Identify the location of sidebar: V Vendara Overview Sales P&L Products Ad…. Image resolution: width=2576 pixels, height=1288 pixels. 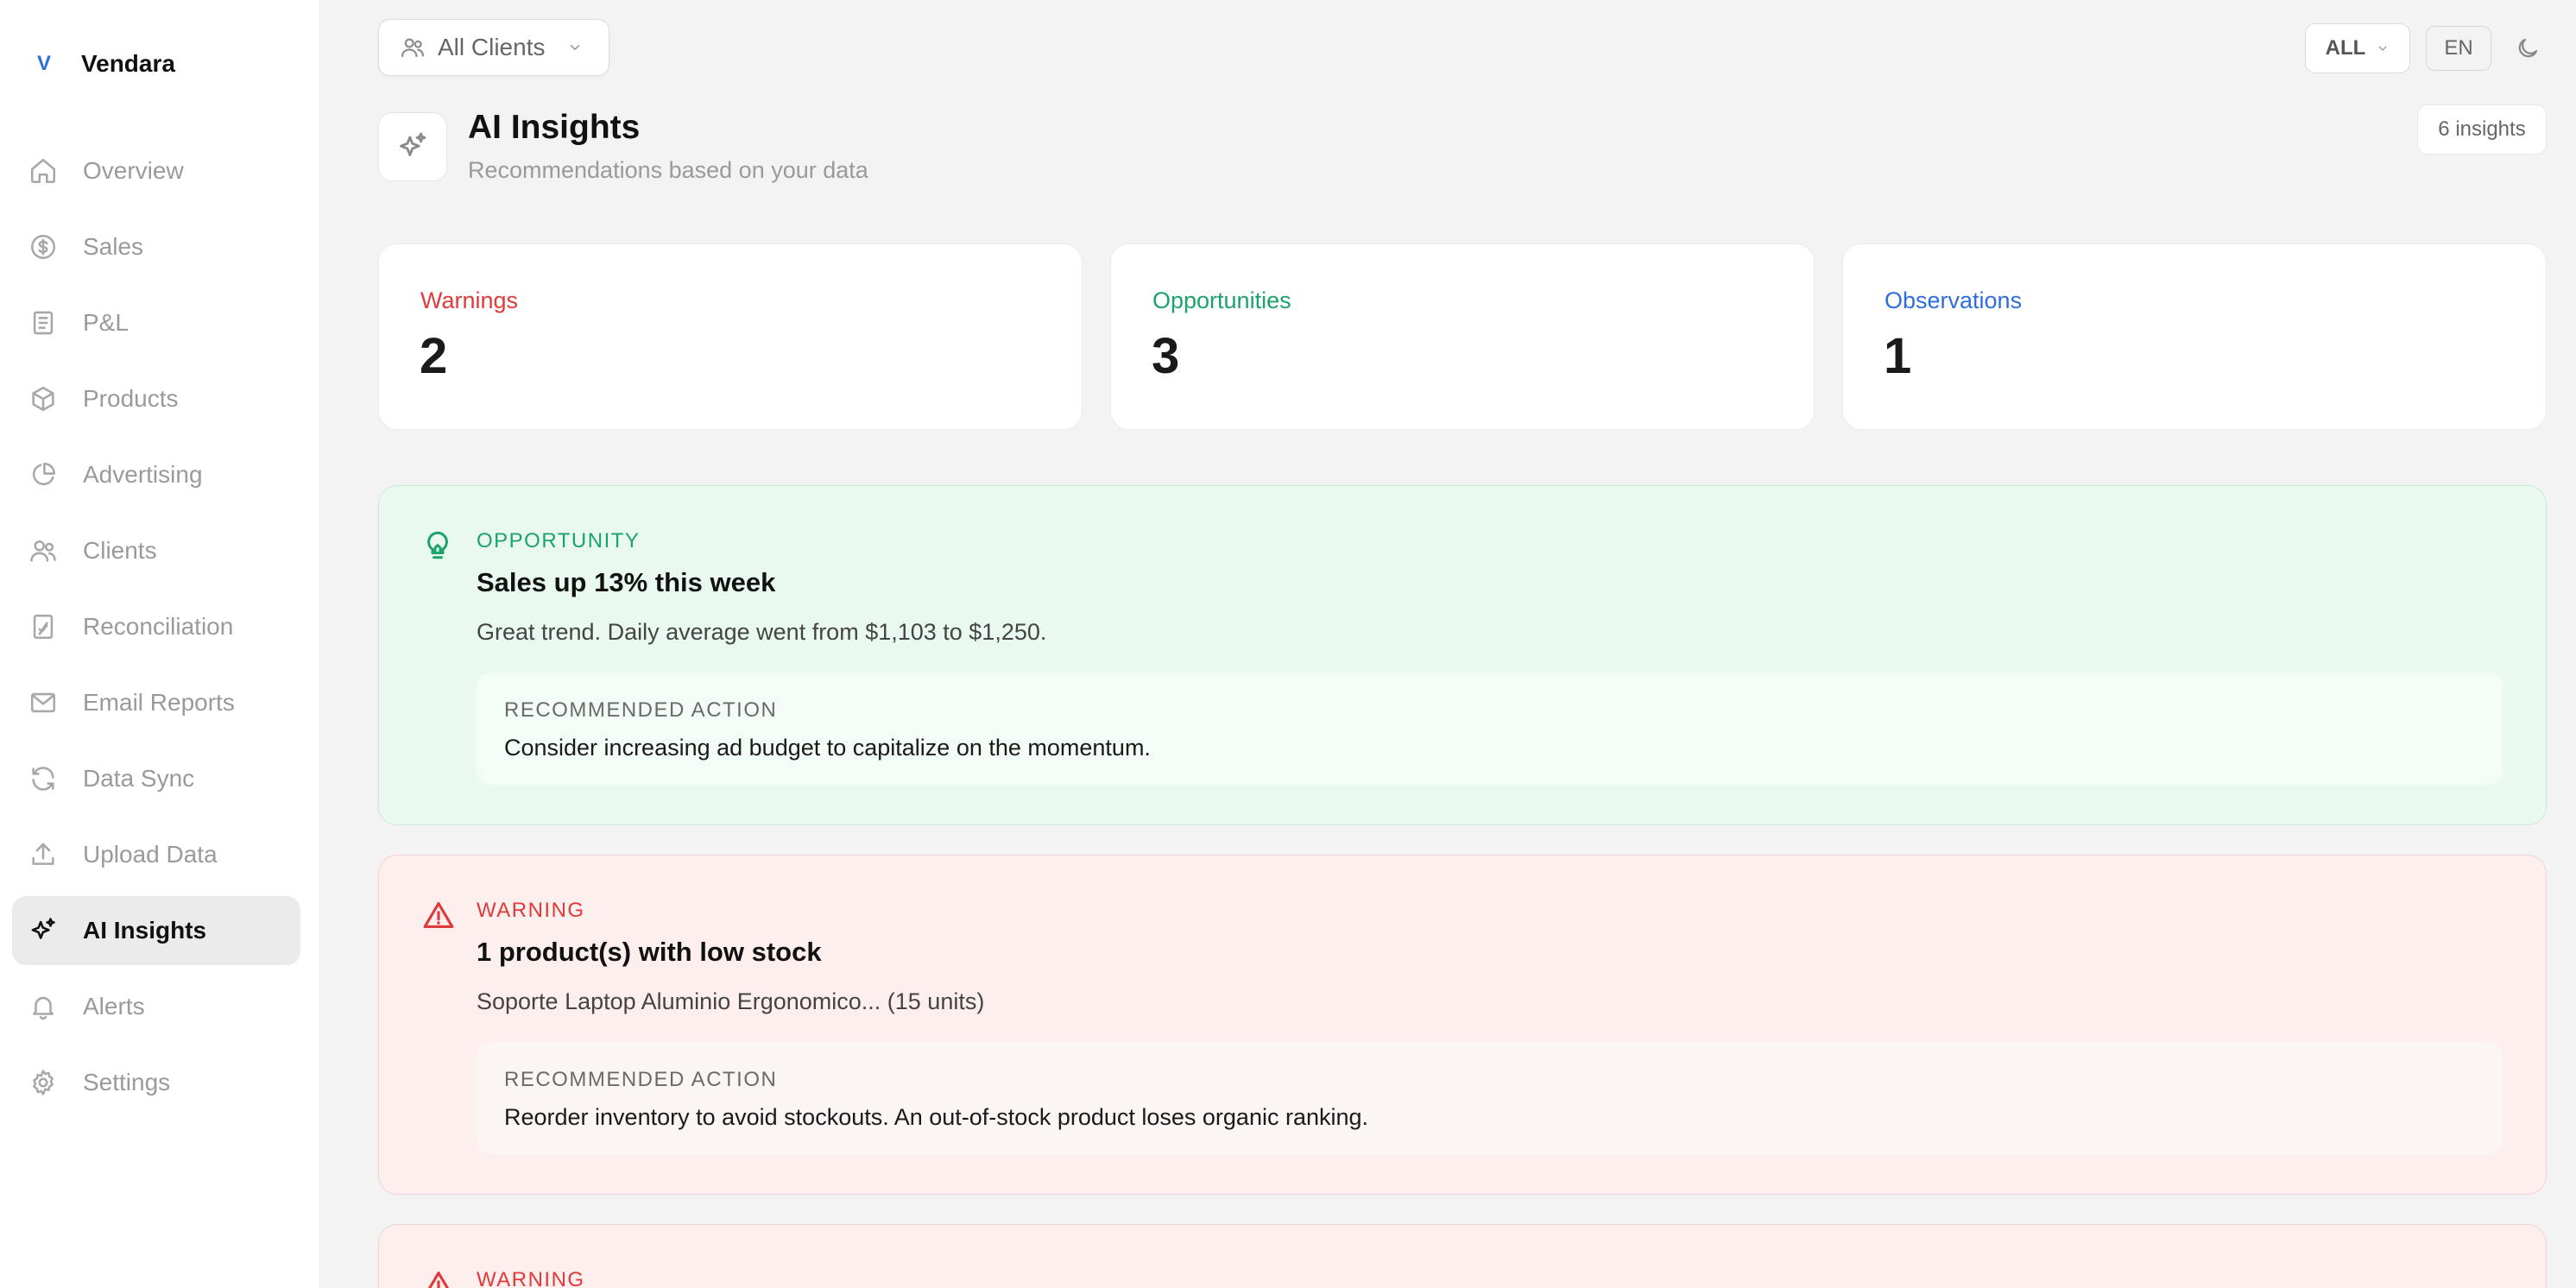
(160, 644).